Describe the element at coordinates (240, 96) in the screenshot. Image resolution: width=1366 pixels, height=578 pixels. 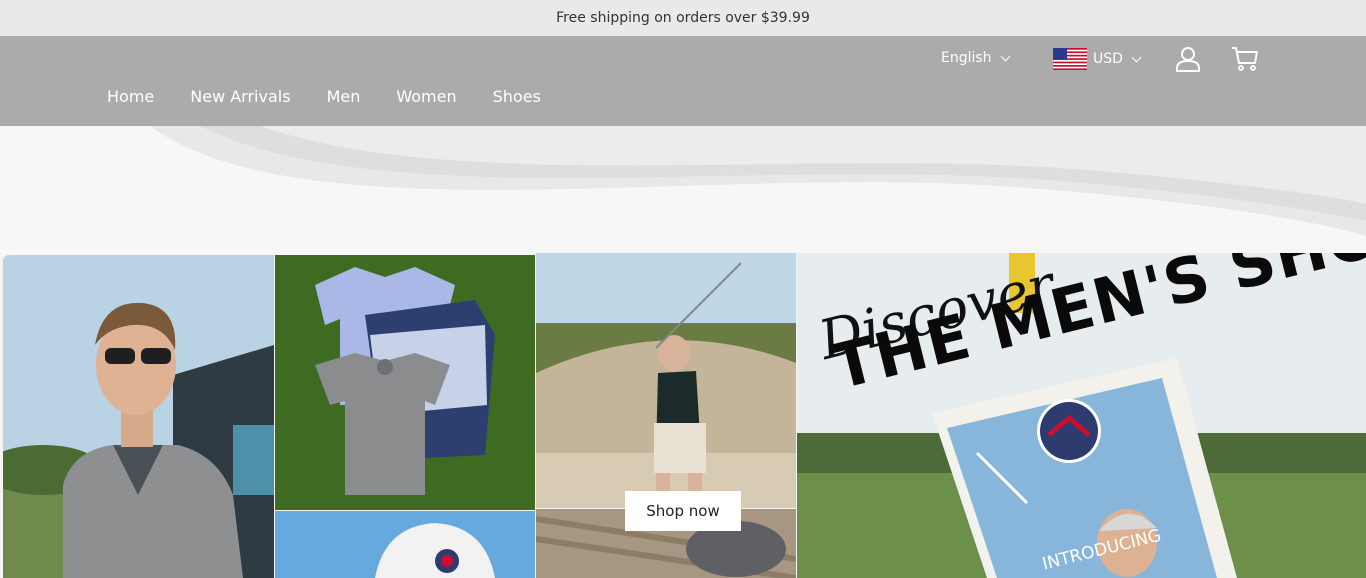
I see `nav-new-arrivals: New Arrivals` at that location.